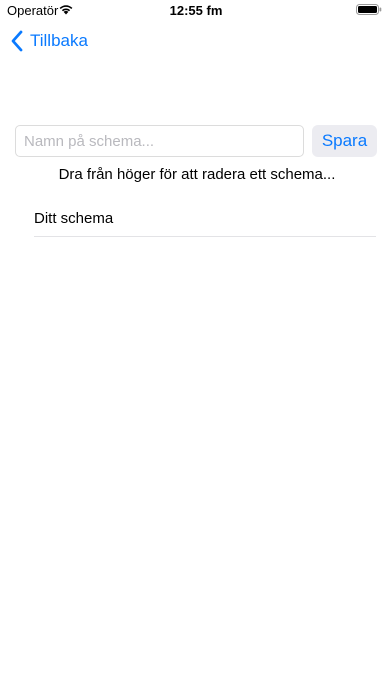 The image size is (392, 696). I want to click on status-bar: Operatör 12:55 fm, so click(196, 11).